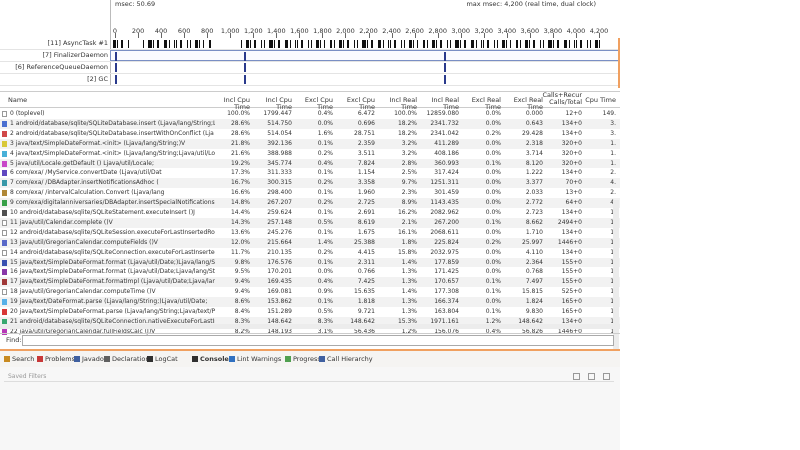 This screenshot has width=800, height=450. Describe the element at coordinates (27, 376) in the screenshot. I see `saved-filters-label: Saved Filters` at that location.